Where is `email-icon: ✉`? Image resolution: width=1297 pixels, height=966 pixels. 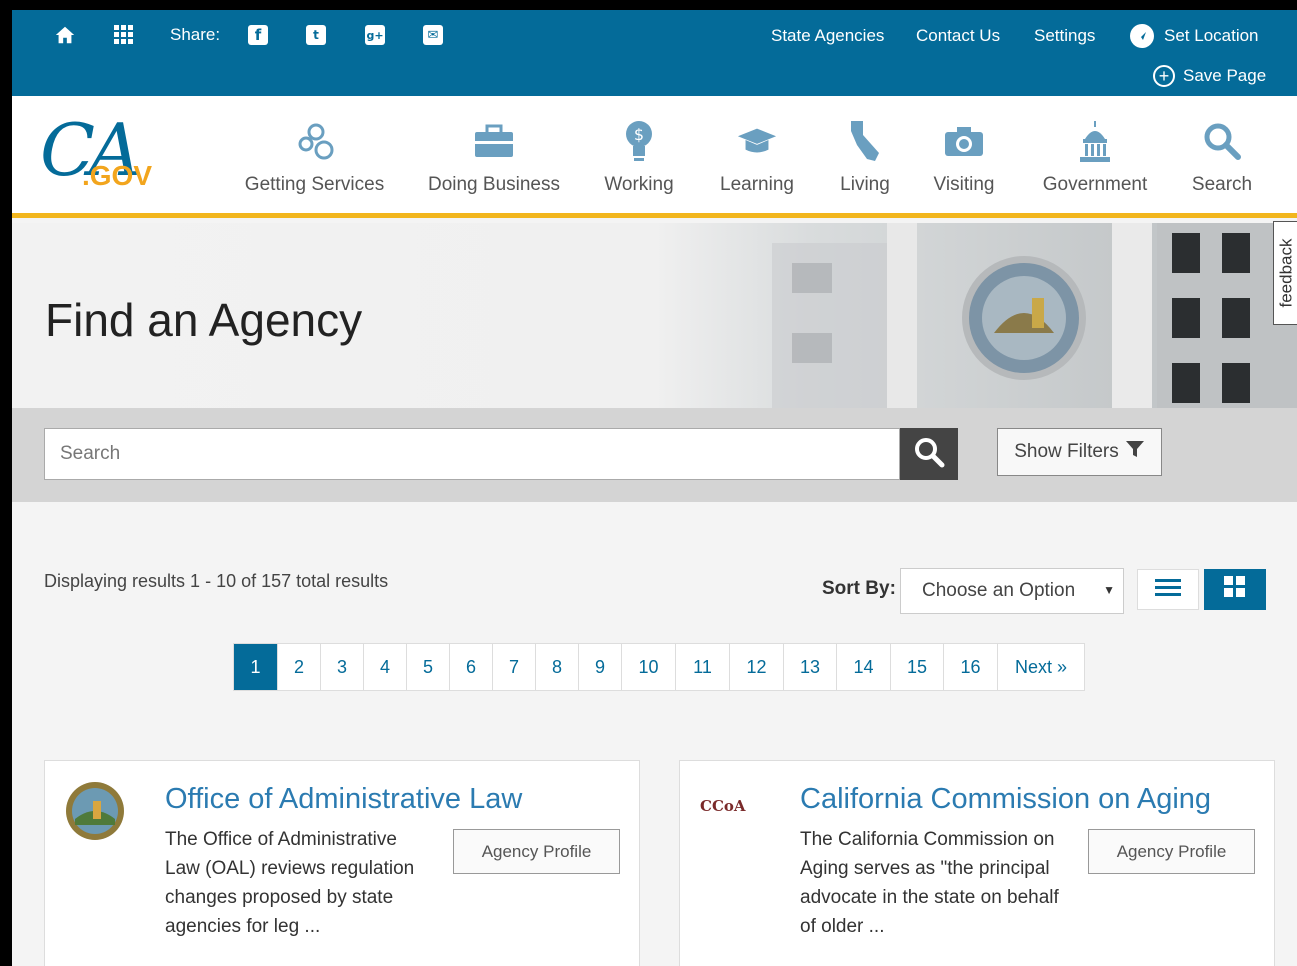
email-icon: ✉ is located at coordinates (433, 35).